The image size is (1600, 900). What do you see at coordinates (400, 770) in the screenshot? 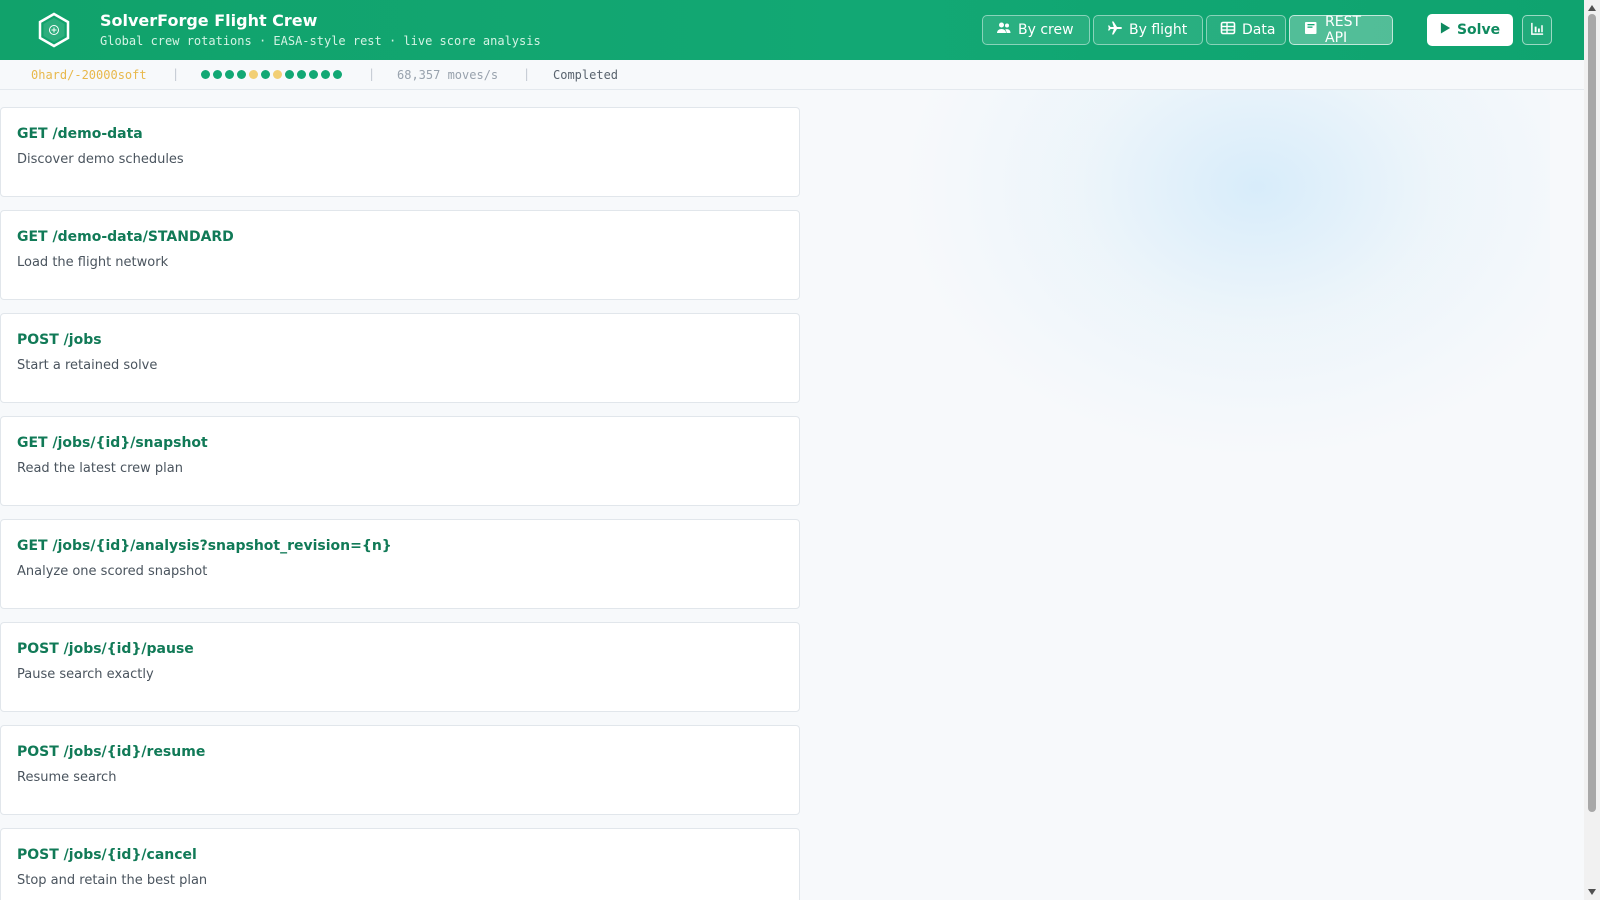
I see `endpoint-card: POST /jobs/{id}/resume Resume search` at bounding box center [400, 770].